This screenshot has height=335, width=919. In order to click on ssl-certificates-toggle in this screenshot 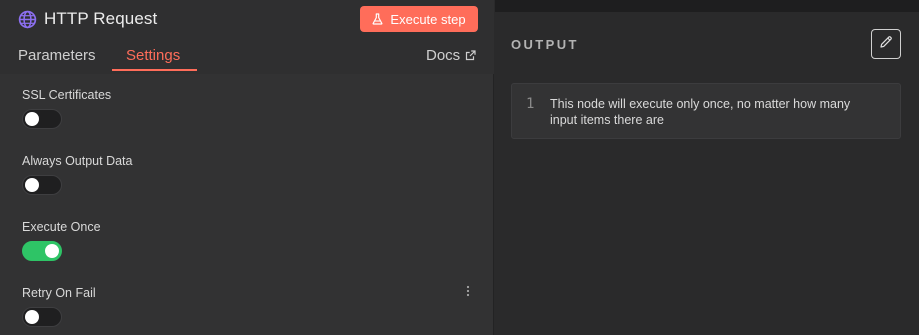, I will do `click(42, 119)`.